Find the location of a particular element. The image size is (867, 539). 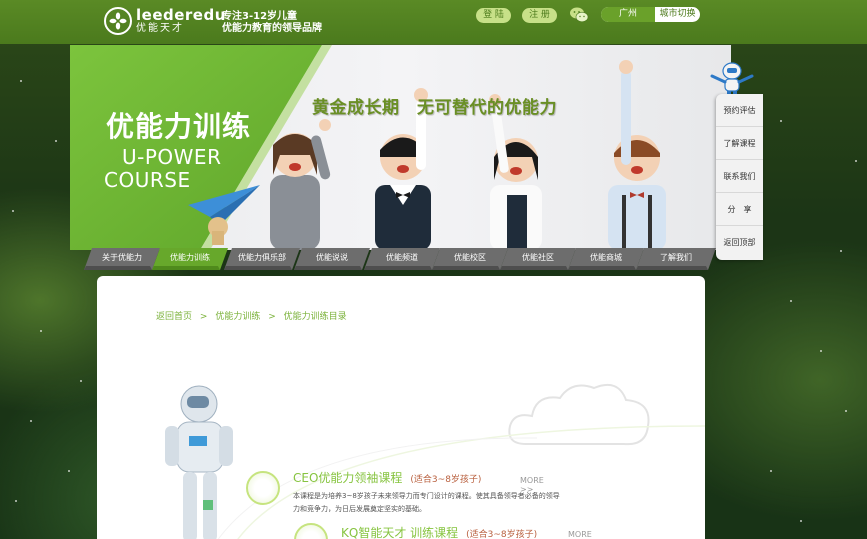

city-selector: 广州 城市切换 is located at coordinates (650, 14).